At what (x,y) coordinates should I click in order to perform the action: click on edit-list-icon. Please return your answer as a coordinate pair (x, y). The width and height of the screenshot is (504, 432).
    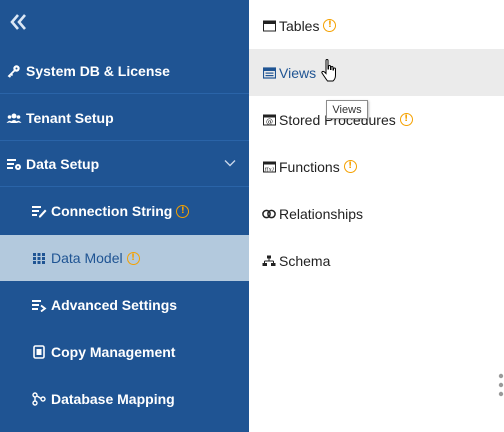
    Looking at the image, I should click on (39, 211).